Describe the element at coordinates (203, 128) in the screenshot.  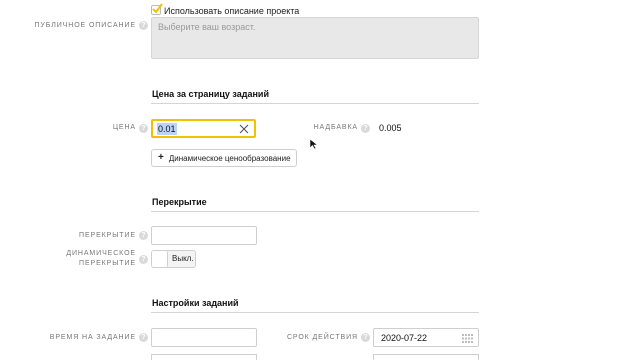
I see `price-input: 0.01` at that location.